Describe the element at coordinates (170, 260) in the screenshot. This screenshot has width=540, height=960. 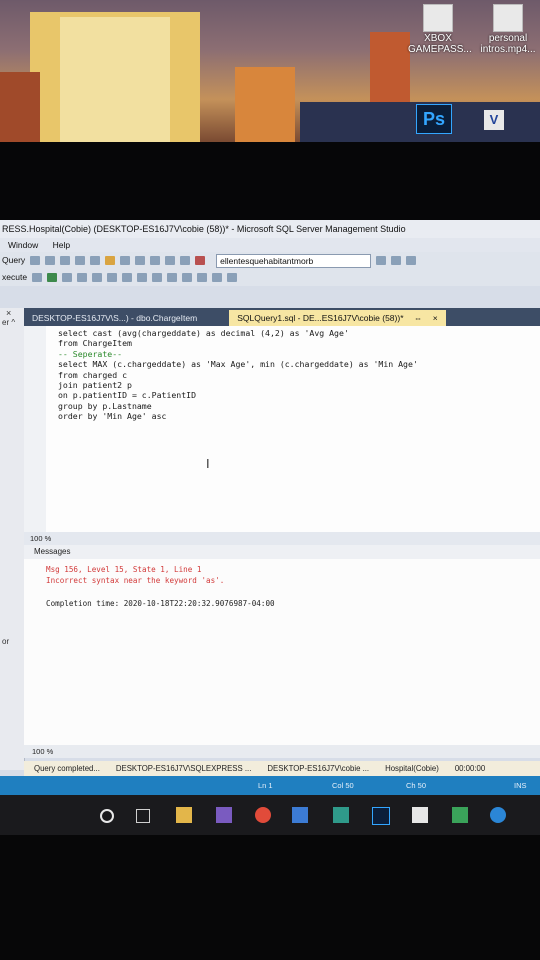
I see `redo-icon` at that location.